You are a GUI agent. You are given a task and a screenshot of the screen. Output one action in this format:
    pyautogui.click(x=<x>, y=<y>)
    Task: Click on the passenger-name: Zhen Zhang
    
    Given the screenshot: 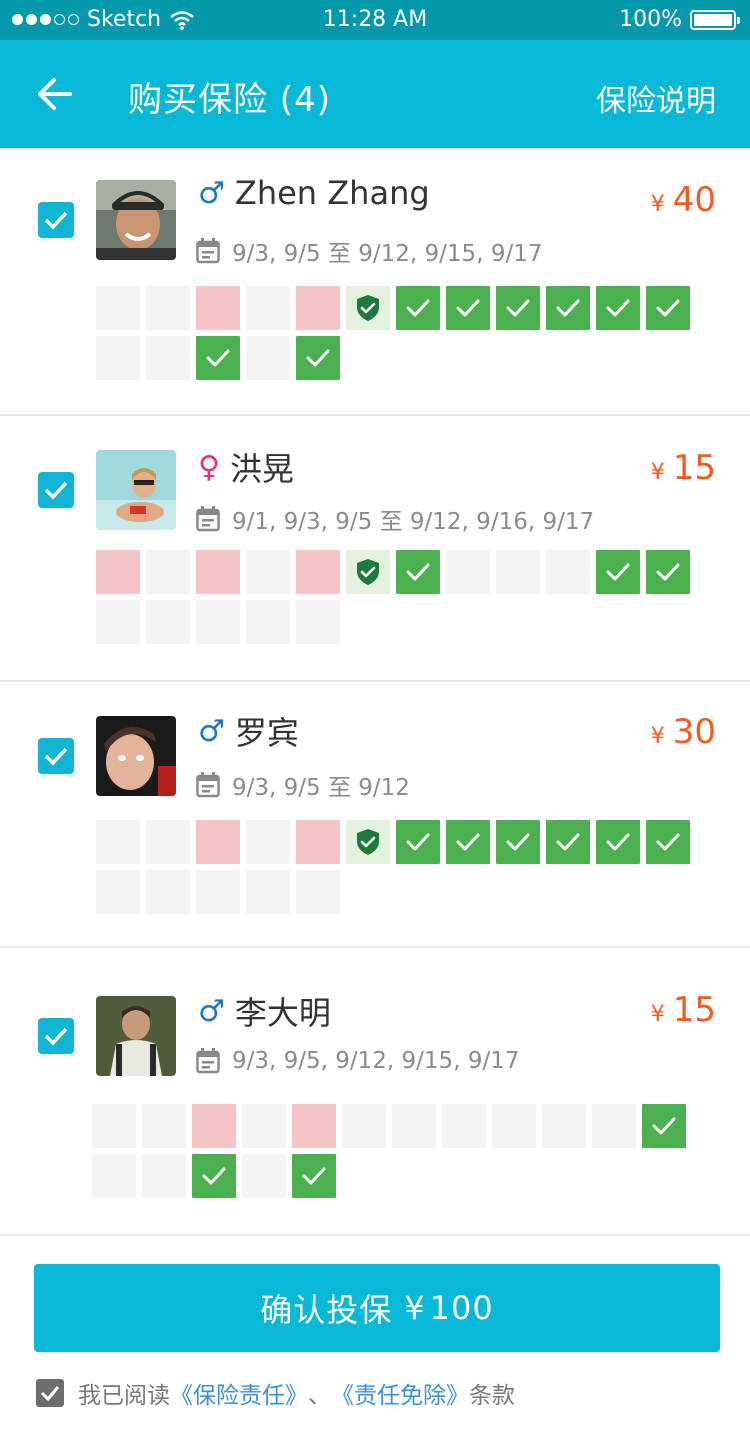 What is the action you would take?
    pyautogui.click(x=332, y=193)
    